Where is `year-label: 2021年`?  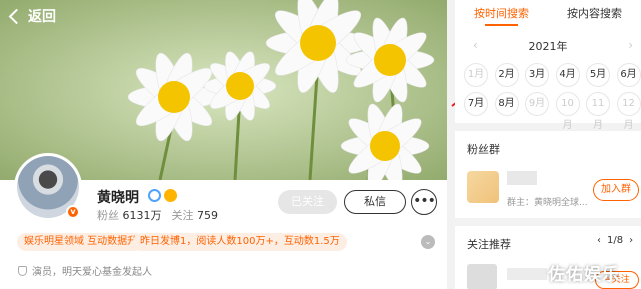 year-label: 2021年 is located at coordinates (548, 46).